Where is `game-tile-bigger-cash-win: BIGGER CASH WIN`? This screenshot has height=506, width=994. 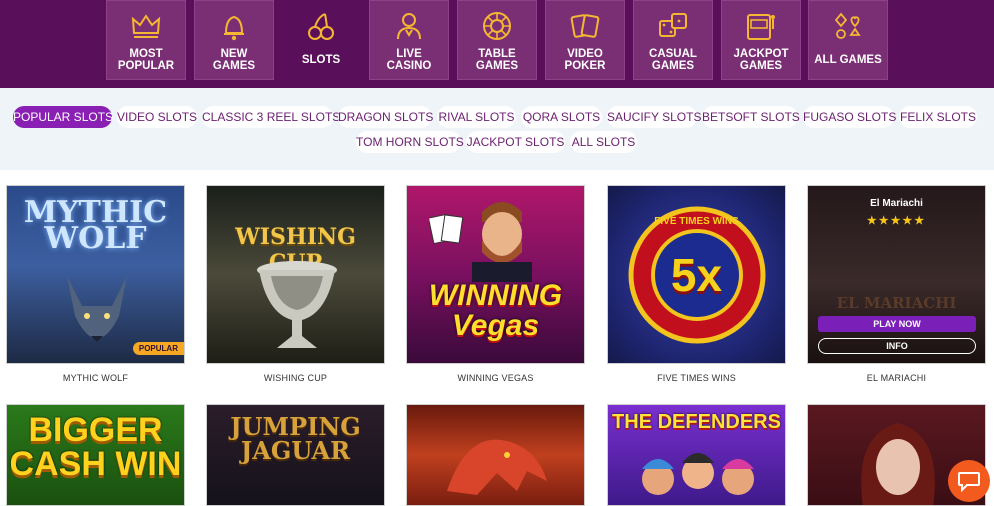 game-tile-bigger-cash-win: BIGGER CASH WIN is located at coordinates (95, 455).